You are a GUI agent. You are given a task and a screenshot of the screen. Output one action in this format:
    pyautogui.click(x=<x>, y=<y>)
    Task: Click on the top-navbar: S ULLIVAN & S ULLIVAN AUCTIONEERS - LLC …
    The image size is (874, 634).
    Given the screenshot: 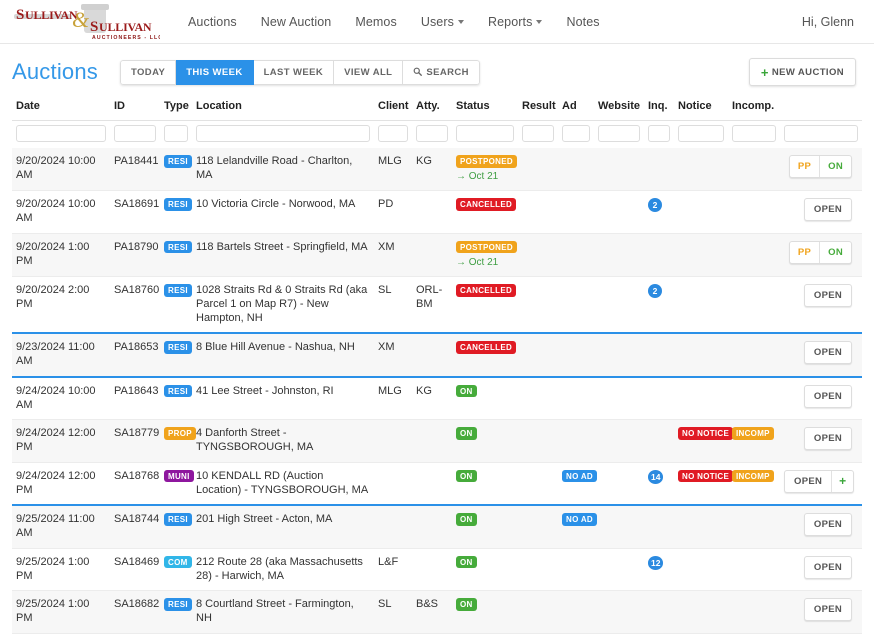 What is the action you would take?
    pyautogui.click(x=437, y=22)
    